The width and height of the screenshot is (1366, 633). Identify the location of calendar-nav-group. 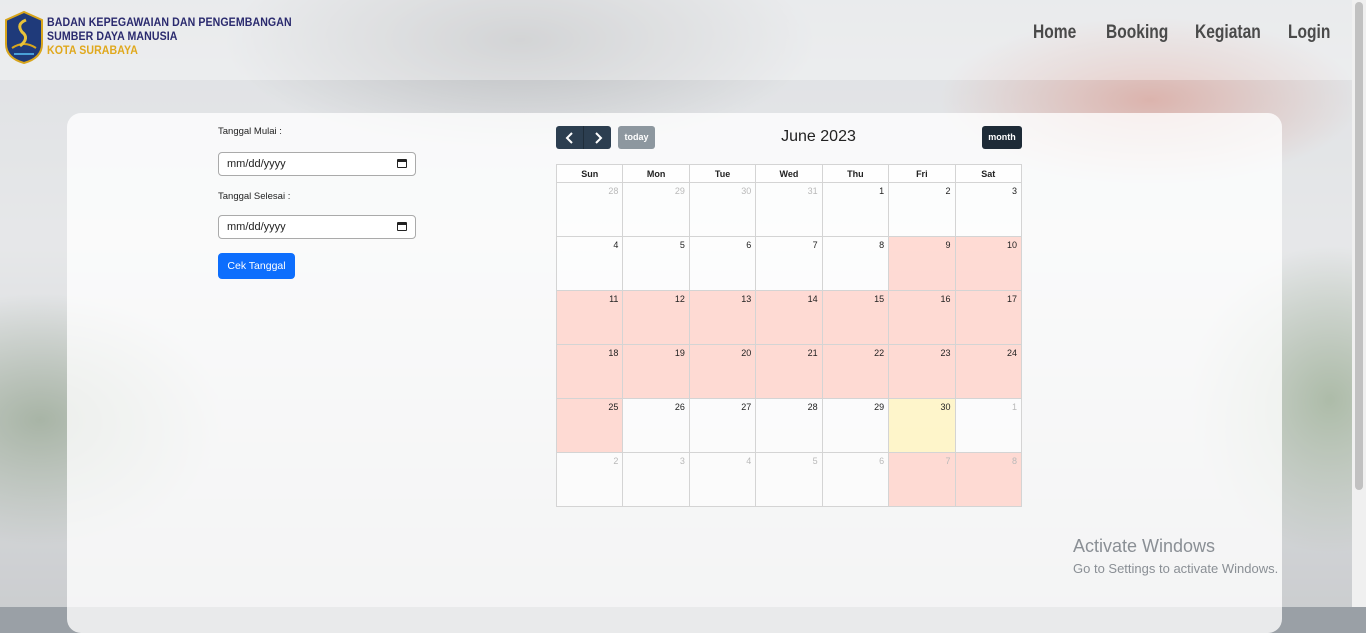
(583, 137).